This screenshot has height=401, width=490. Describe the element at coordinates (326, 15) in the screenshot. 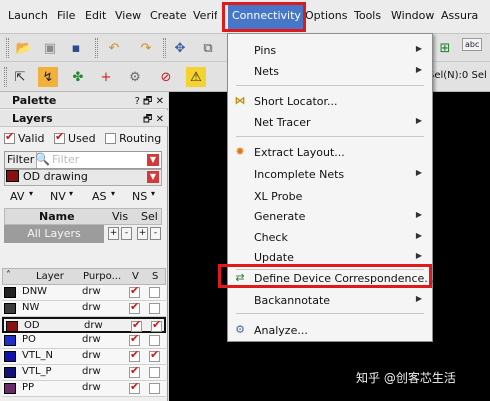

I see `menu-options: Options` at that location.